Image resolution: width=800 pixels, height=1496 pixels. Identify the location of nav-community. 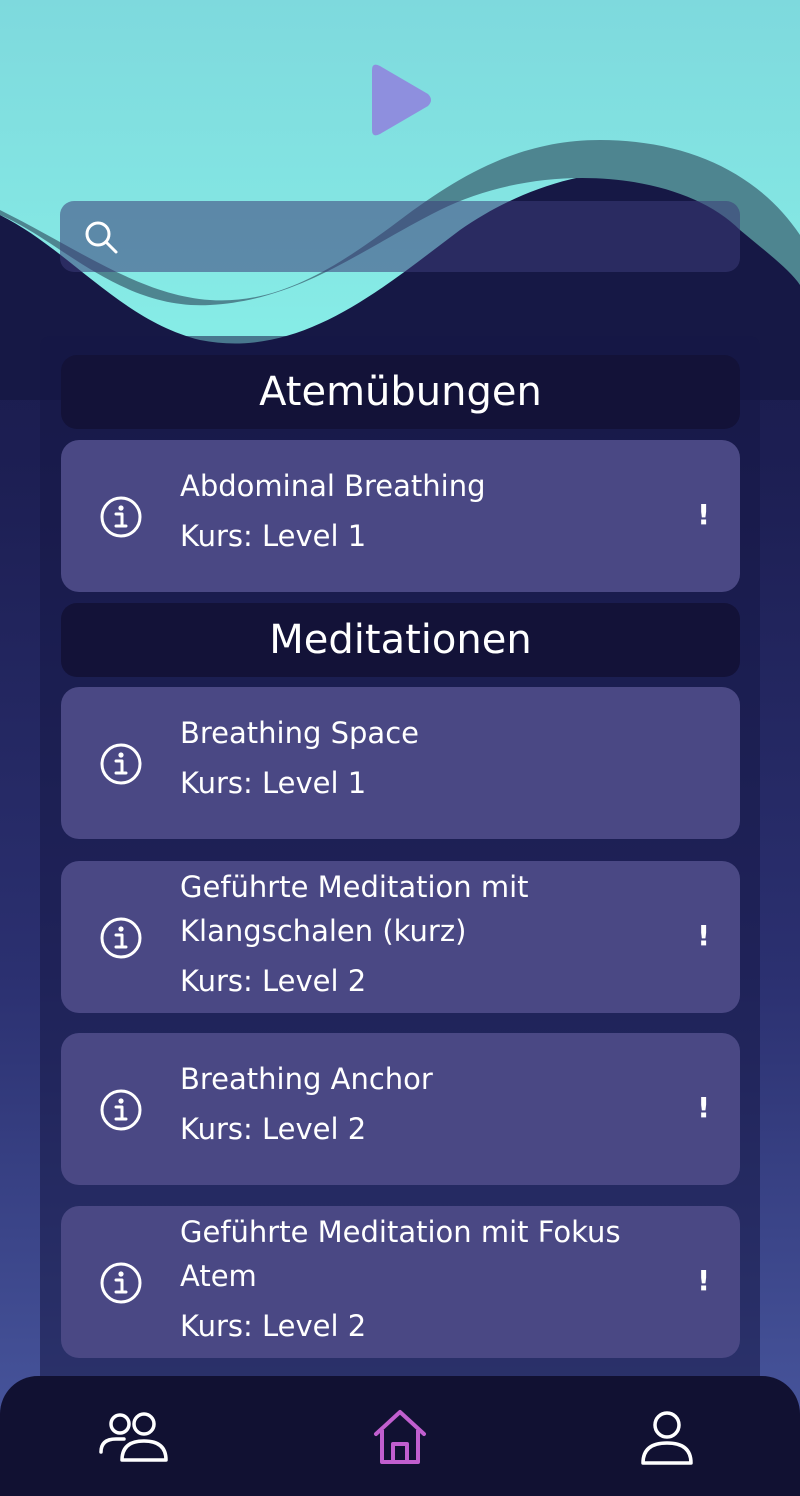
(134, 1438).